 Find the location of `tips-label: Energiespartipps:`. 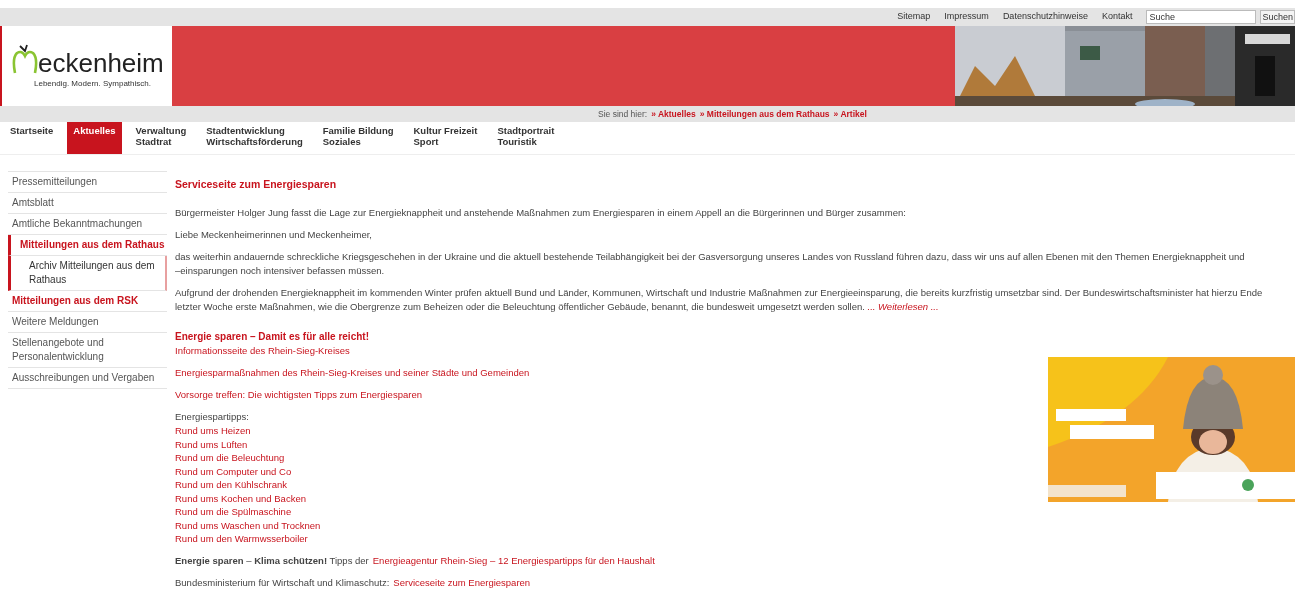

tips-label: Energiespartipps: is located at coordinates (212, 417).